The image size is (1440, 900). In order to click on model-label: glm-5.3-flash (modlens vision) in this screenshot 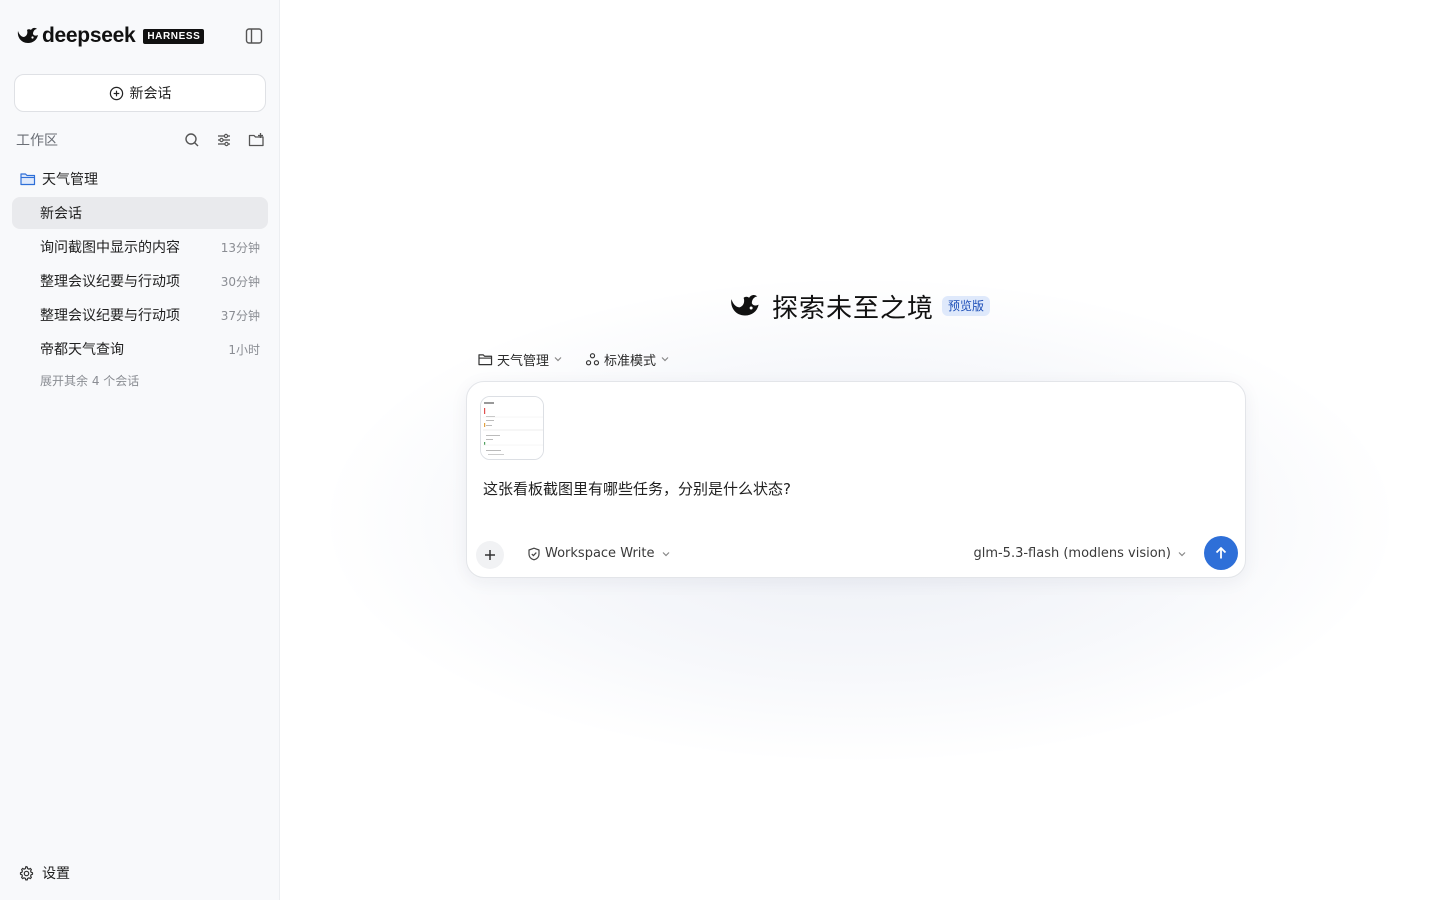, I will do `click(1072, 553)`.